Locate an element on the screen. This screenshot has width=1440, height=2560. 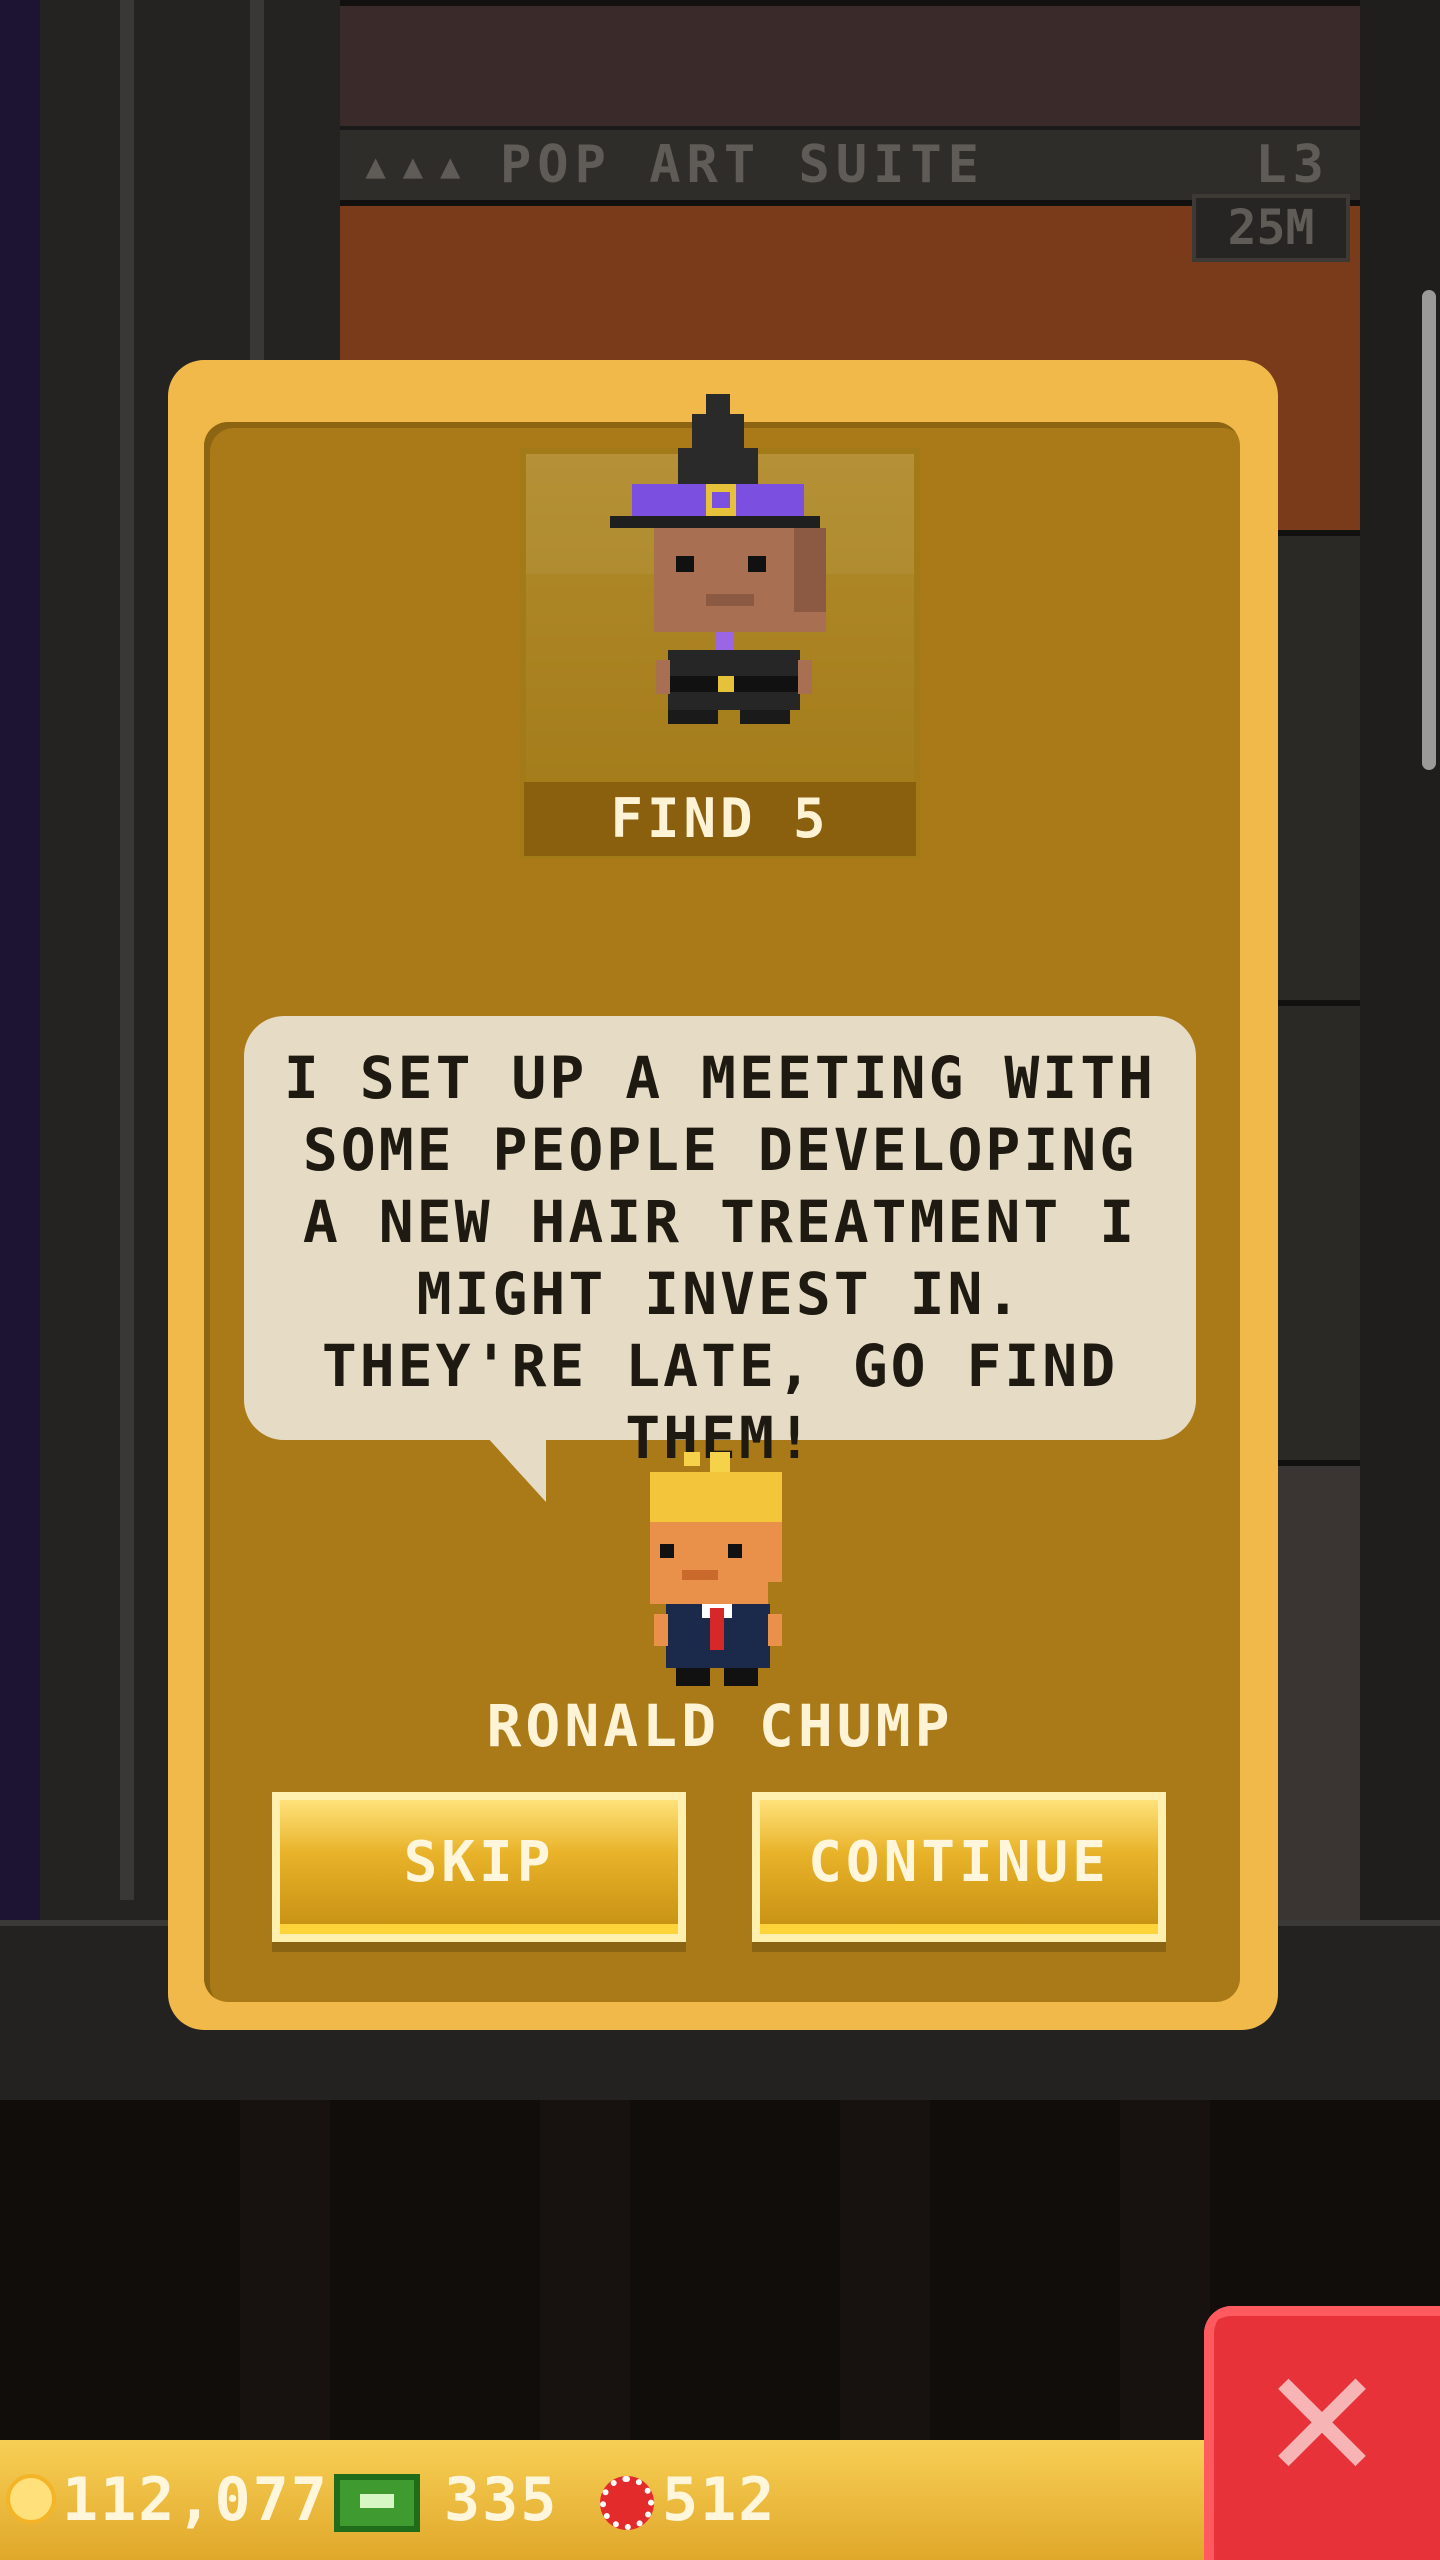
skip-button: SKIP is located at coordinates (479, 1867).